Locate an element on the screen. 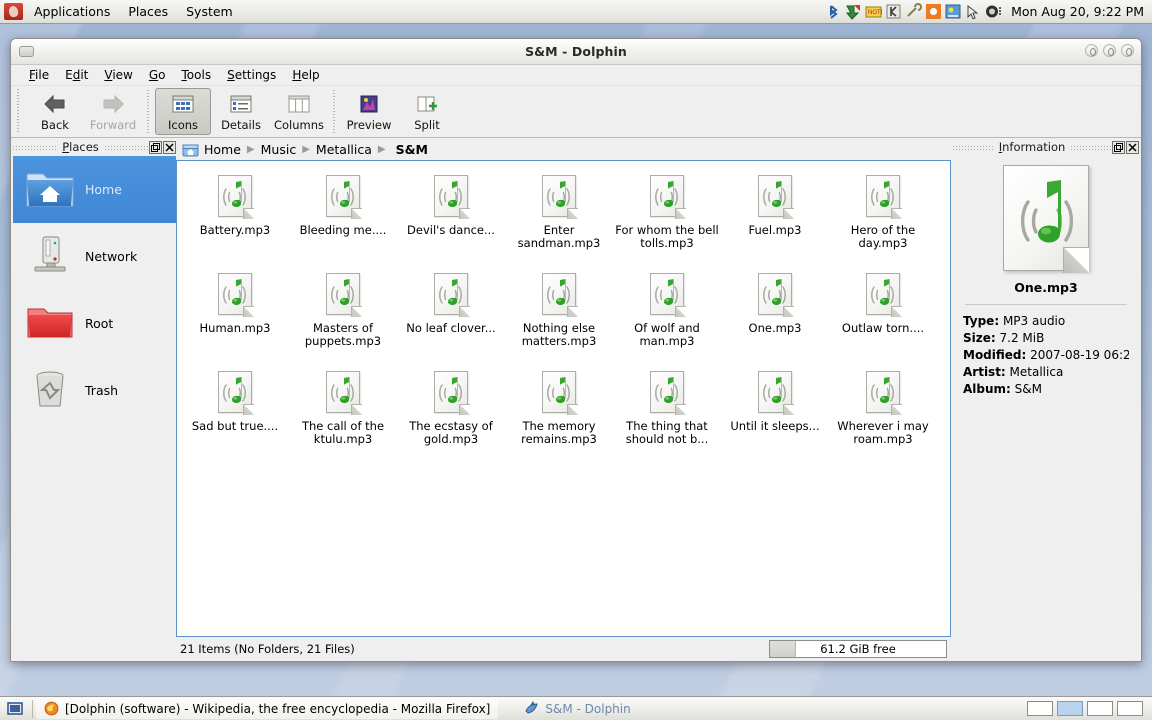 The width and height of the screenshot is (1152, 720). task-dolphin: S&M - Dolphin is located at coordinates (577, 709).